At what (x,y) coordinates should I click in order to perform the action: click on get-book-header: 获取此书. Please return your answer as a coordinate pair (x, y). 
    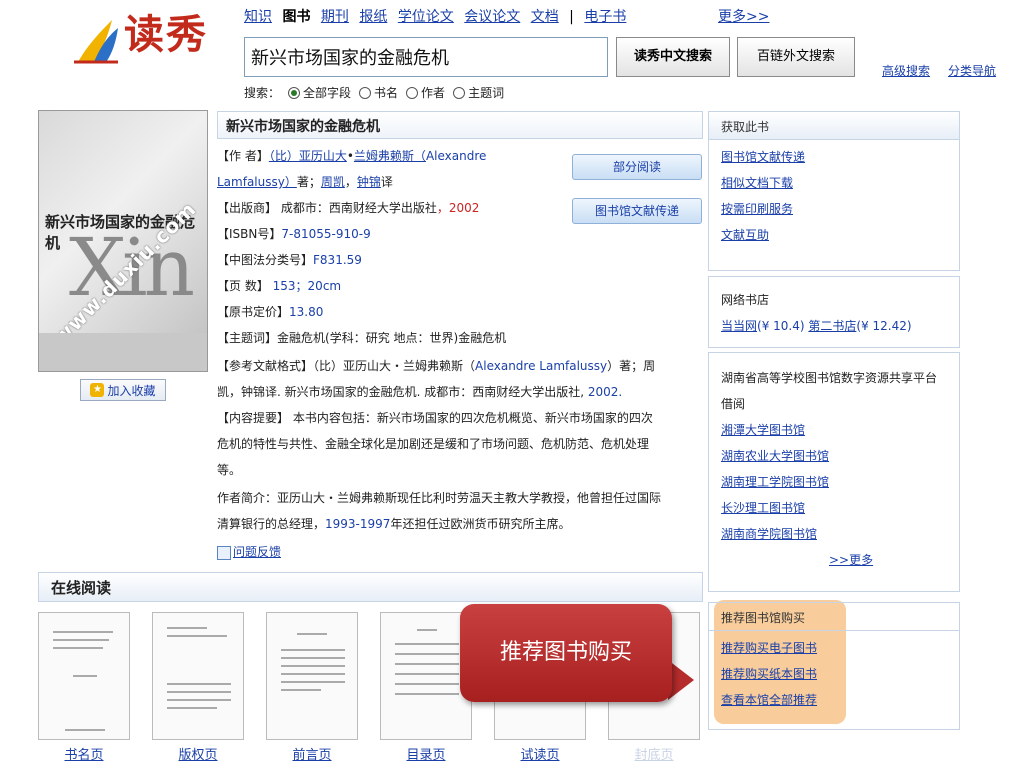
    Looking at the image, I should click on (834, 126).